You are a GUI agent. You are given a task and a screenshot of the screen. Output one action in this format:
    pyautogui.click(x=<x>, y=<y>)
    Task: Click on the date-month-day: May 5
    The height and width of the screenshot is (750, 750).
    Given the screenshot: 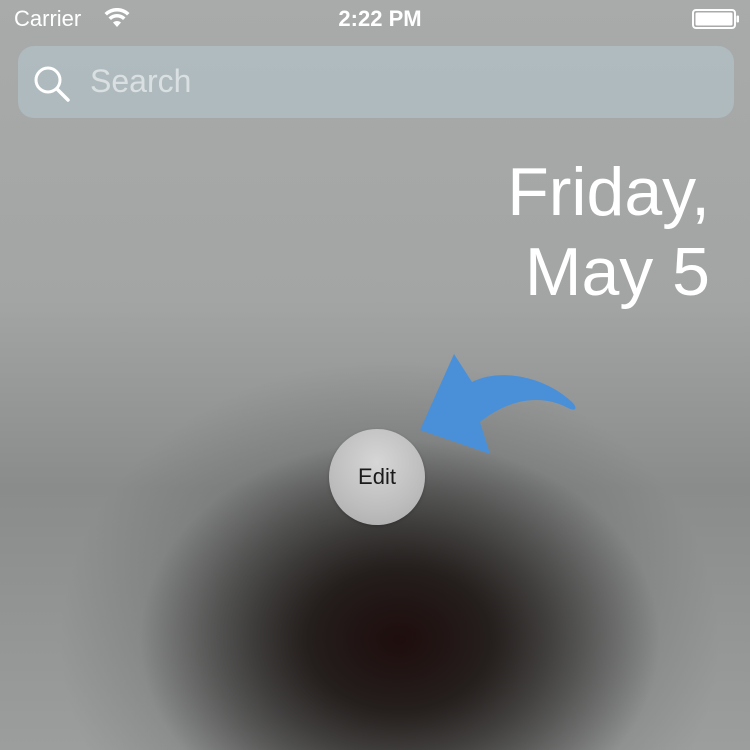 What is the action you would take?
    pyautogui.click(x=617, y=272)
    